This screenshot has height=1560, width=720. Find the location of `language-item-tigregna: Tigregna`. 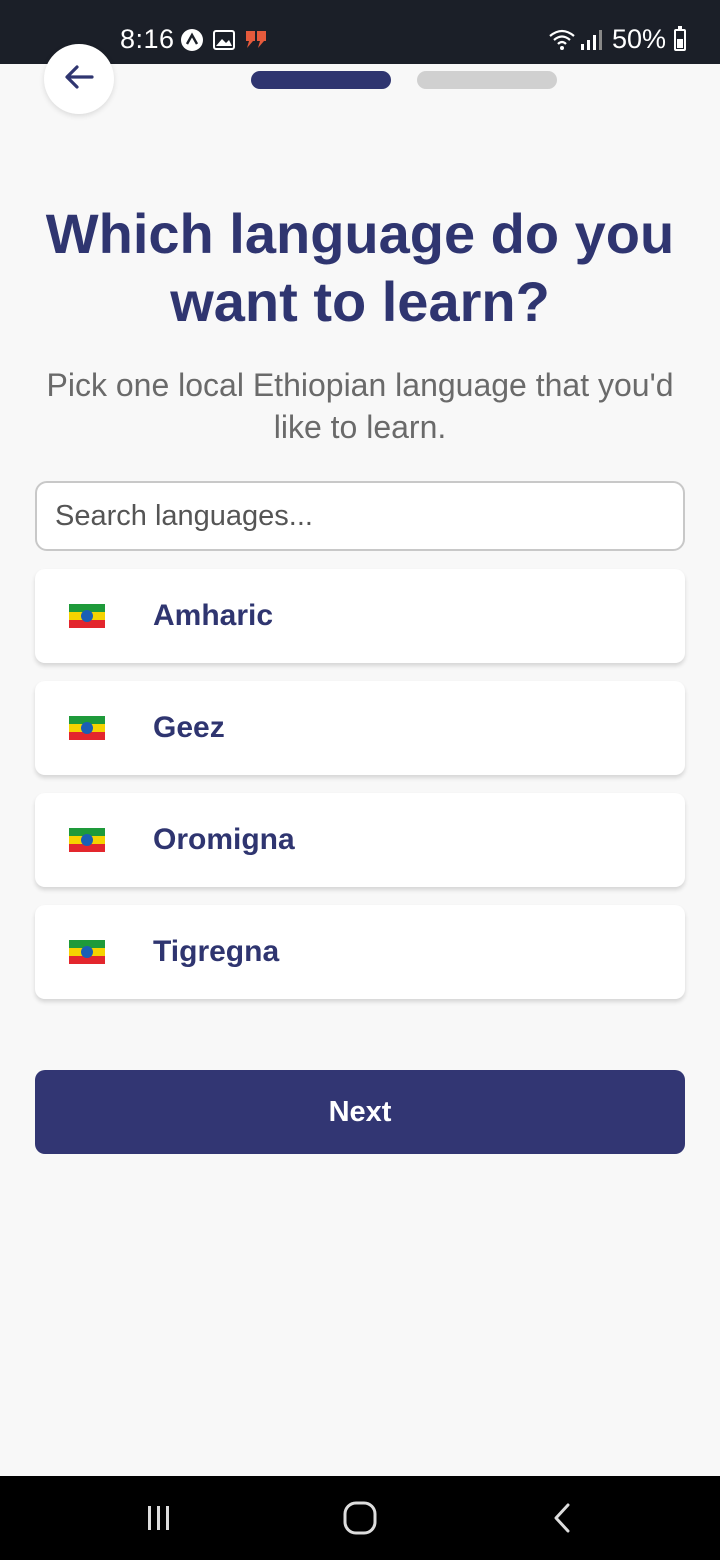

language-item-tigregna: Tigregna is located at coordinates (360, 952).